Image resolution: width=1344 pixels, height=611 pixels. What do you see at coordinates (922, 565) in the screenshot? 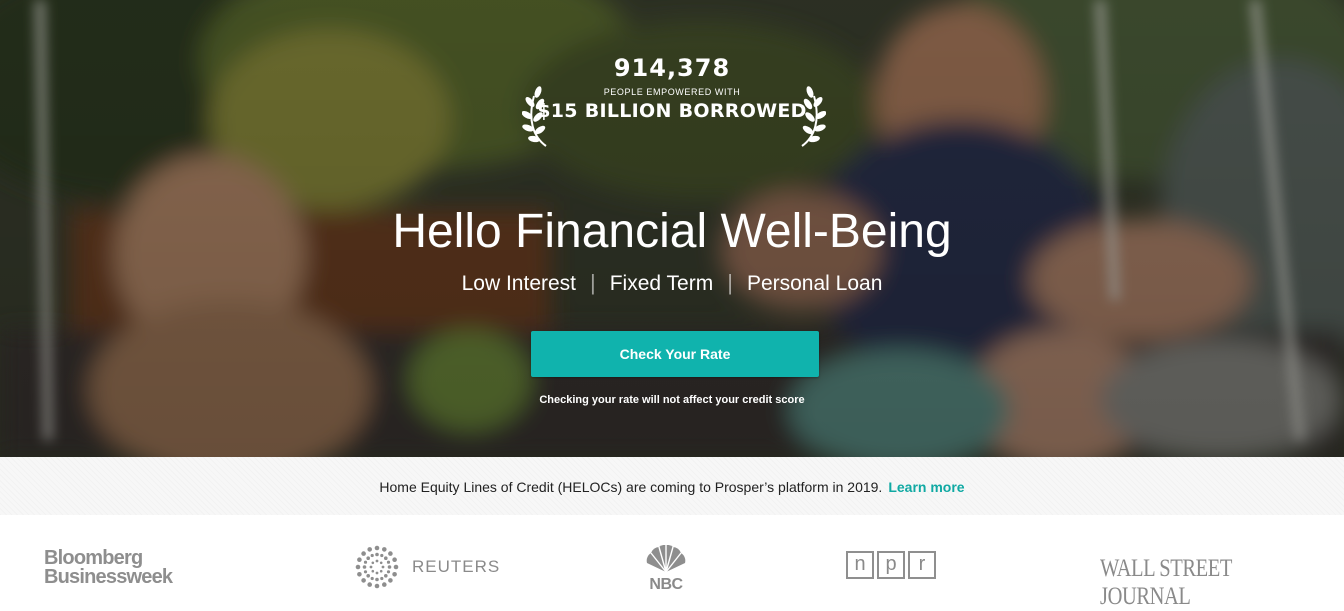
I see `npr-letter-r: r` at bounding box center [922, 565].